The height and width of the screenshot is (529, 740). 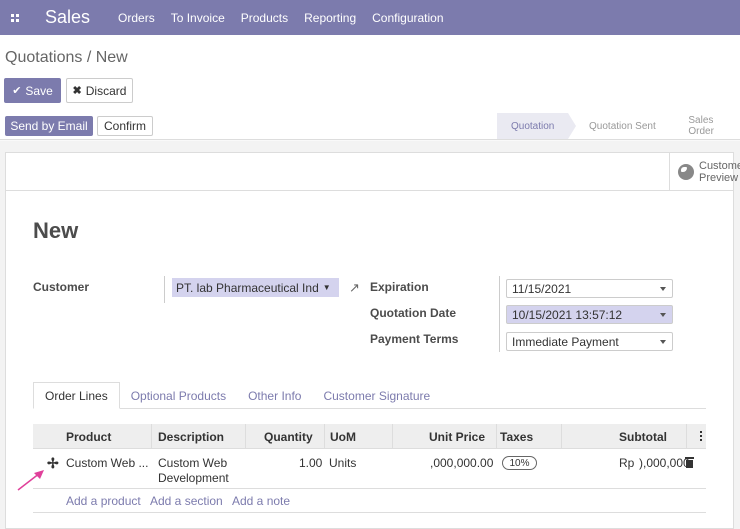 I want to click on drag-handle-icon: ✢, so click(x=53, y=463).